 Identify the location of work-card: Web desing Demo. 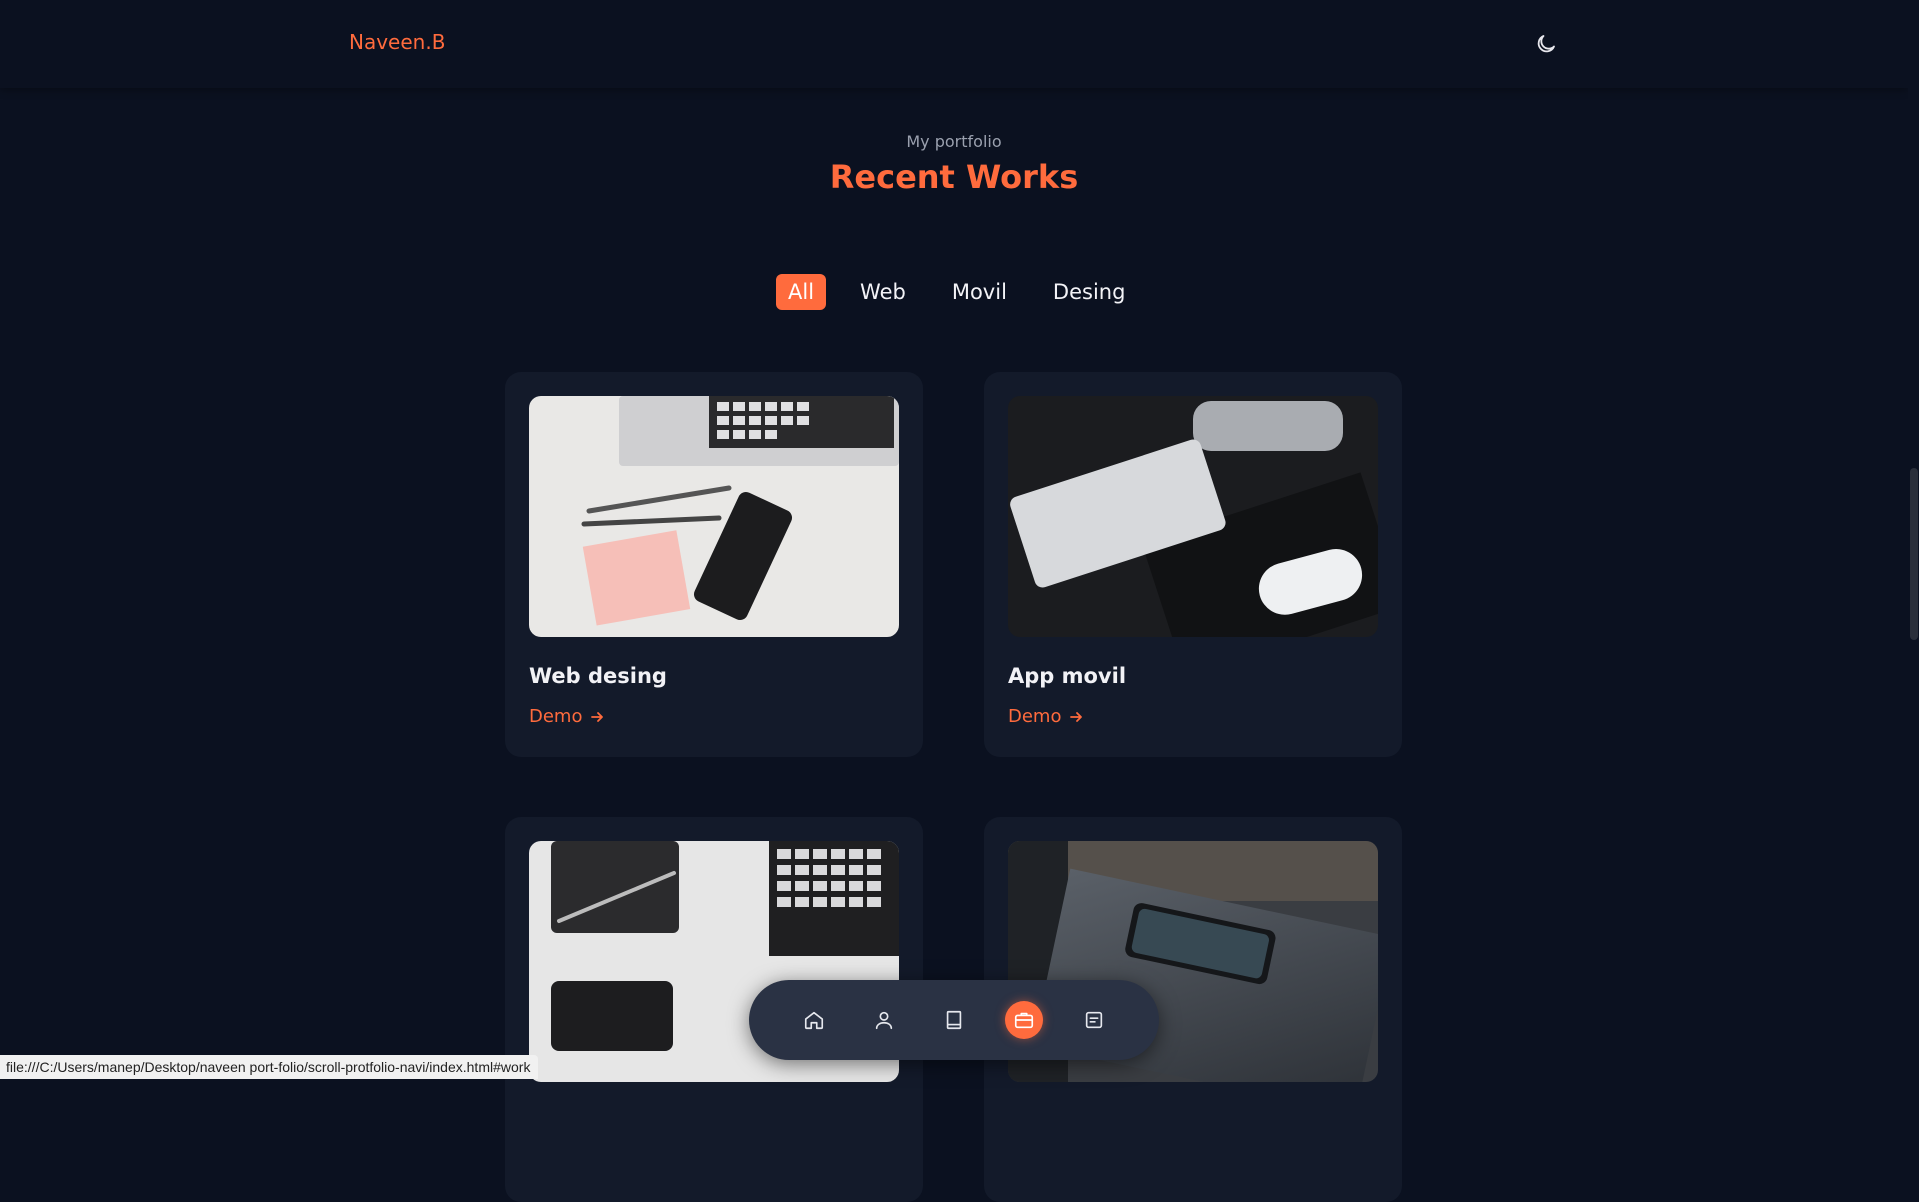
(714, 564).